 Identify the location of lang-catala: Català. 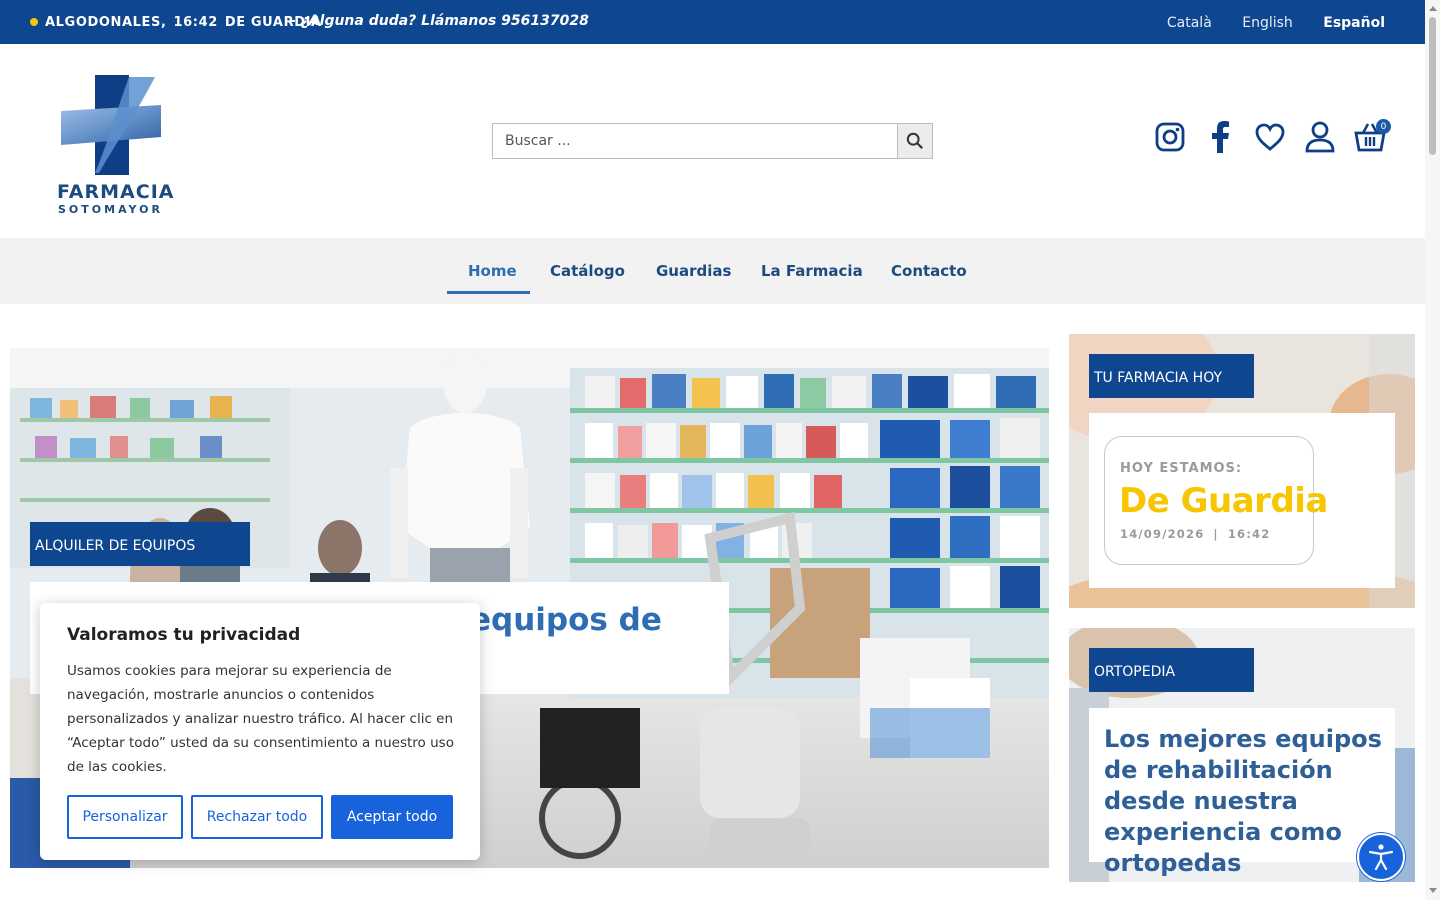
(1189, 23).